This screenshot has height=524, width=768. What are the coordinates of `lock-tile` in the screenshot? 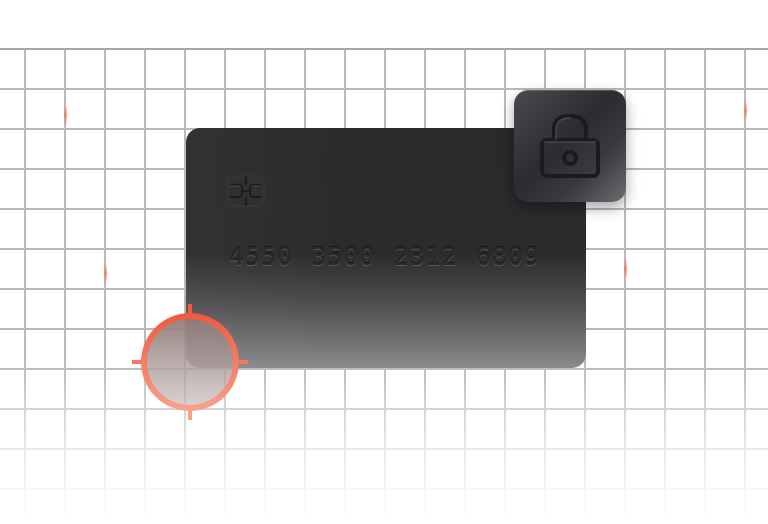 It's located at (570, 146).